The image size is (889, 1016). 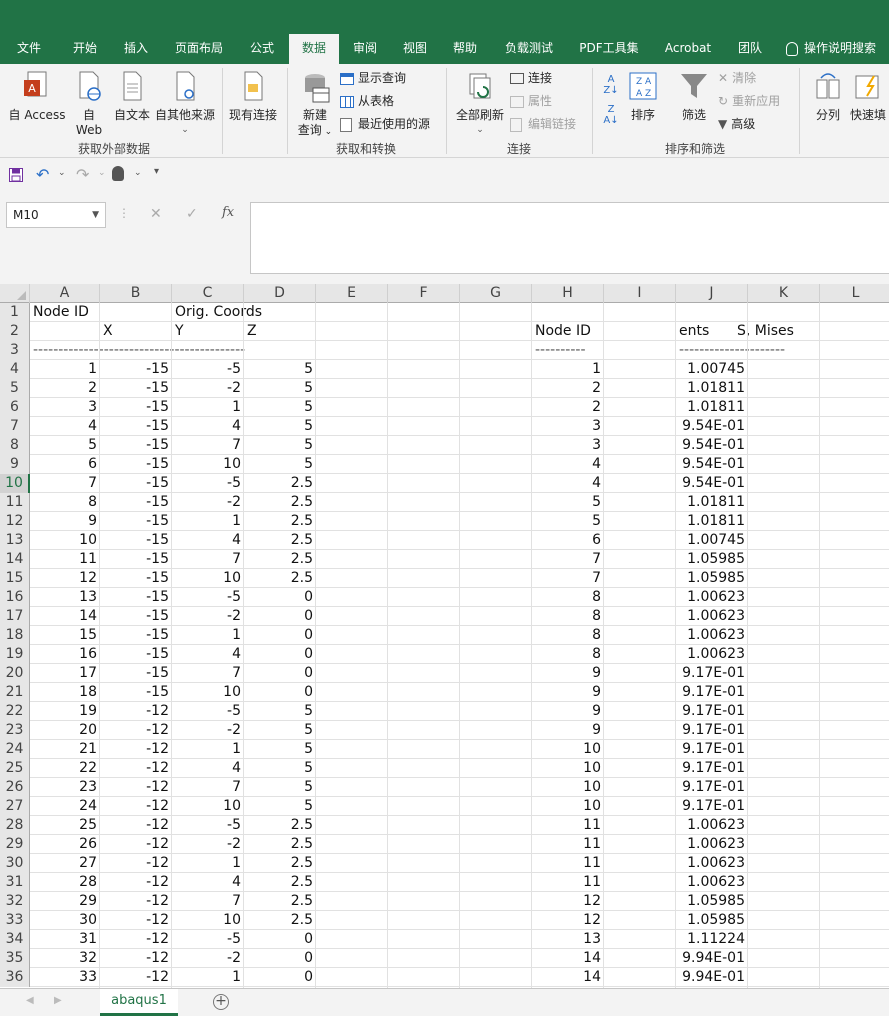 I want to click on tab-insert: 插入, so click(x=136, y=49).